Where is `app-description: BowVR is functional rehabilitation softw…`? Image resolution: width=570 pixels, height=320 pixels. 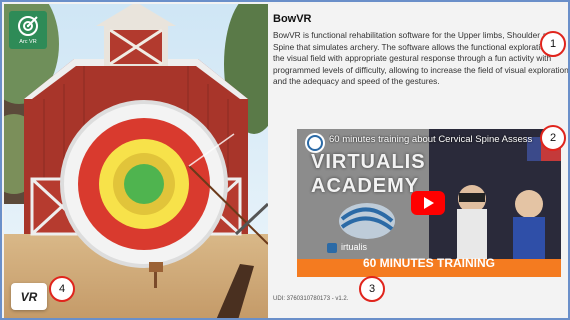
app-description: BowVR is functional rehabilitation softw… is located at coordinates (421, 58).